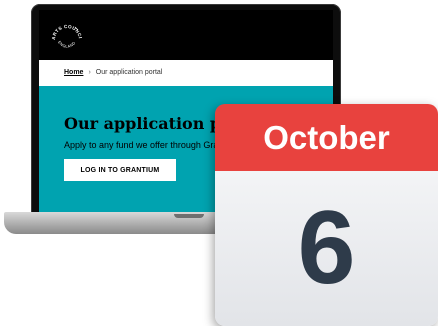 The image size is (438, 326). Describe the element at coordinates (129, 72) in the screenshot. I see `breadcrumb-current: Our application portal` at that location.